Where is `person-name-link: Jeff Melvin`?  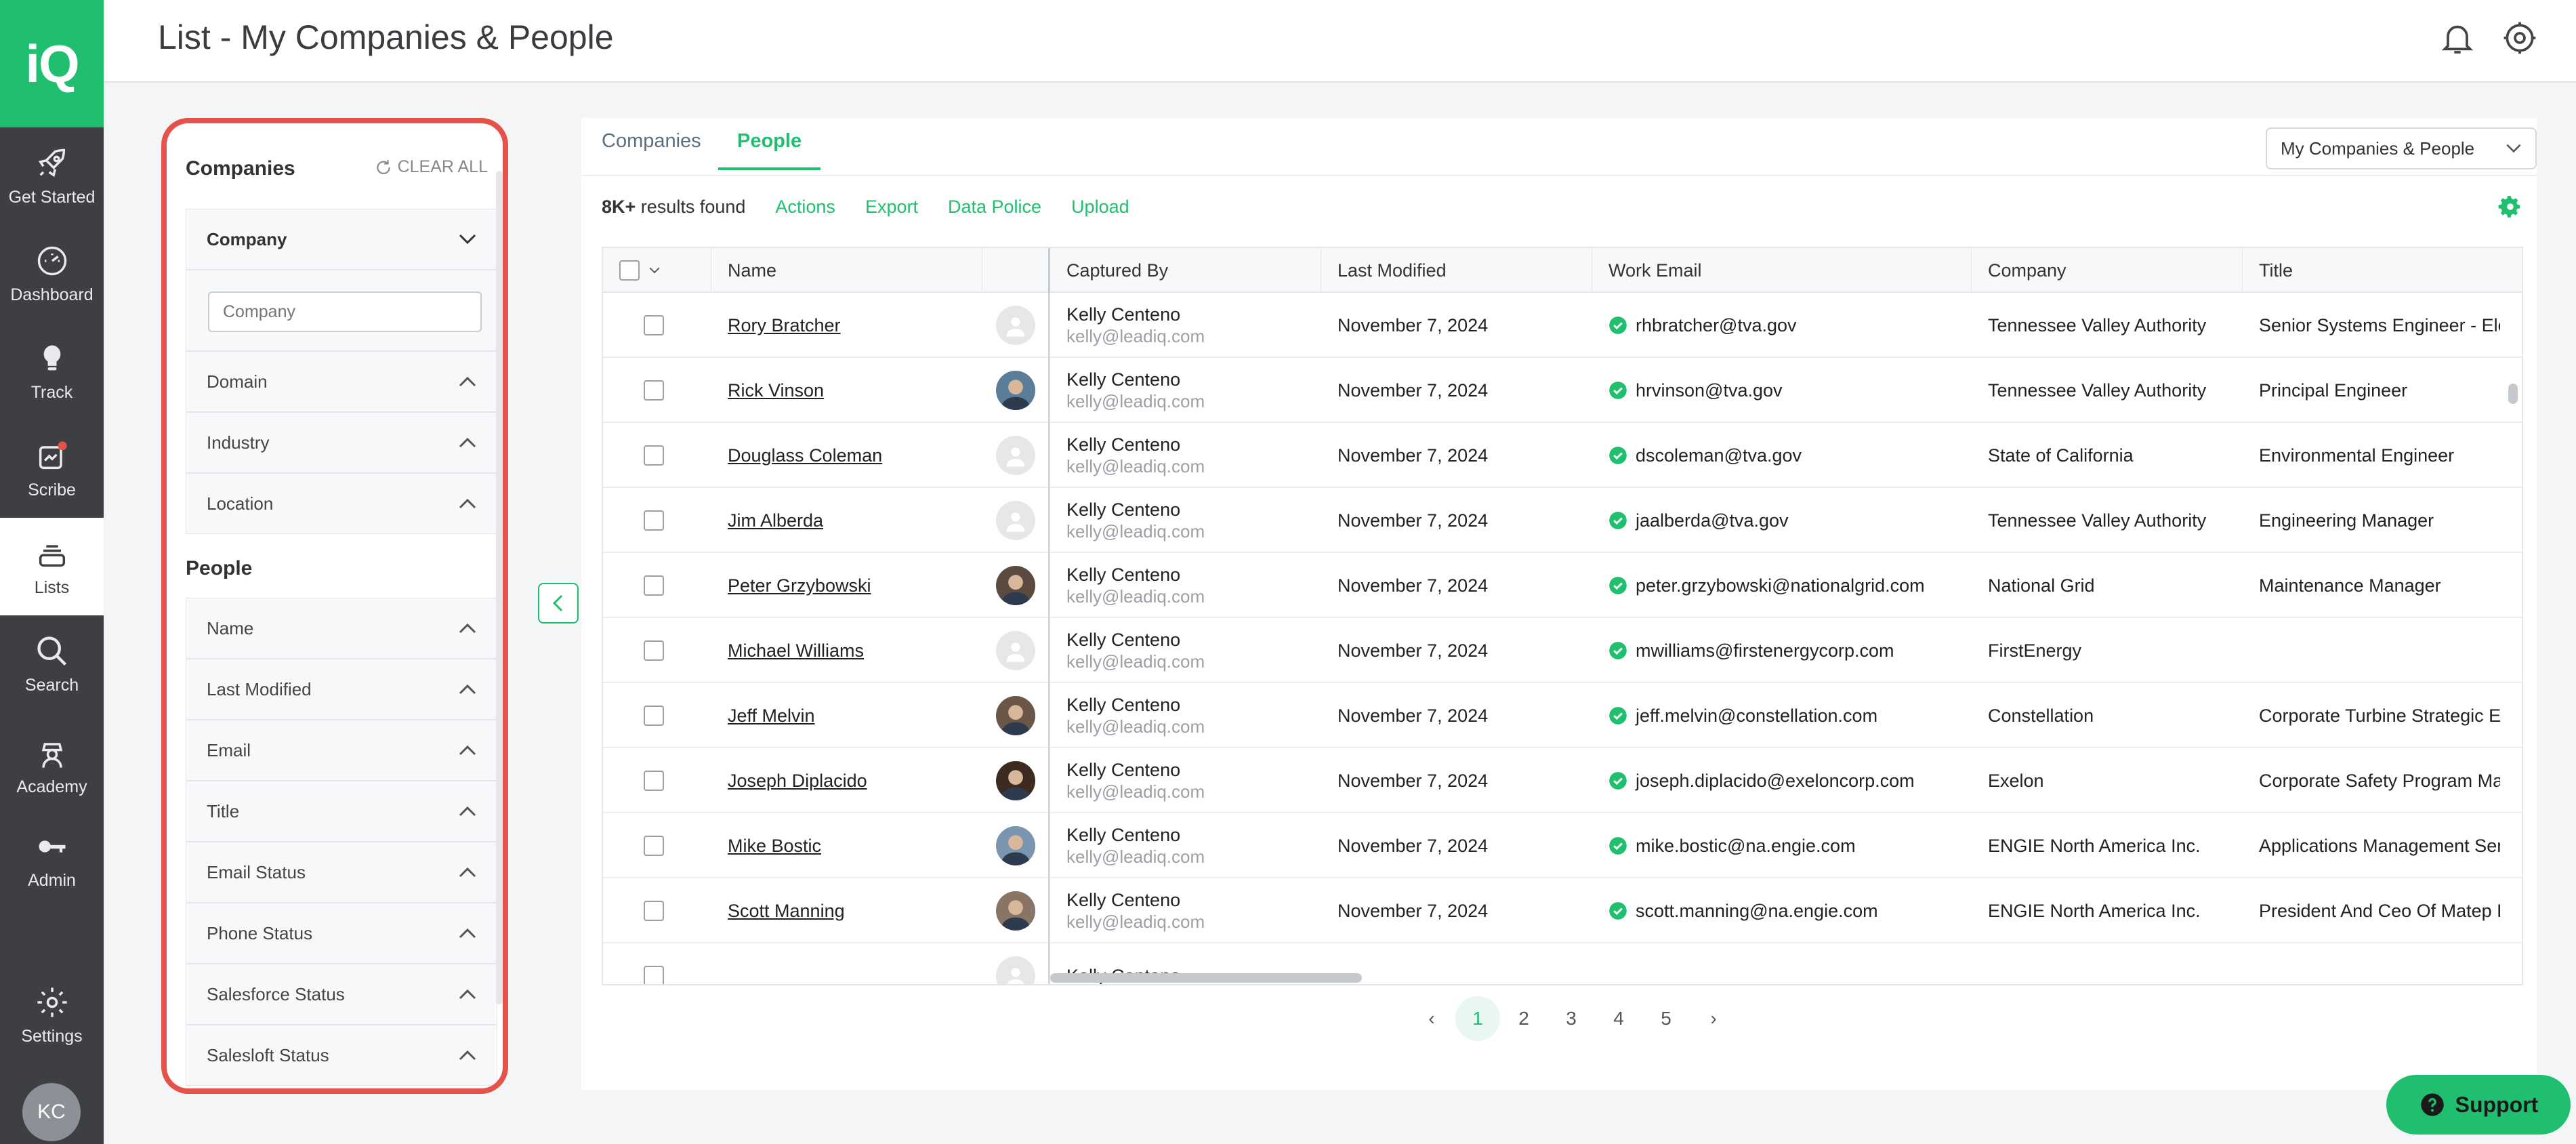 person-name-link: Jeff Melvin is located at coordinates (771, 717).